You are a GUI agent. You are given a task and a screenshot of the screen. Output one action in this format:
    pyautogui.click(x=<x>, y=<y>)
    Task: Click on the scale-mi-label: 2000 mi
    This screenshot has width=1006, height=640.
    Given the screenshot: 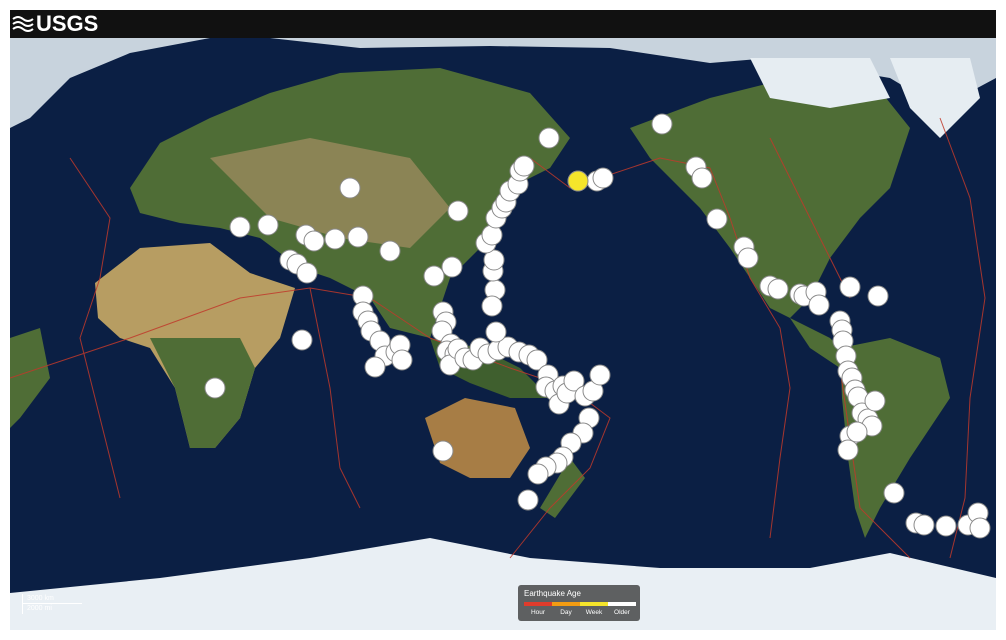 What is the action you would take?
    pyautogui.click(x=39, y=608)
    